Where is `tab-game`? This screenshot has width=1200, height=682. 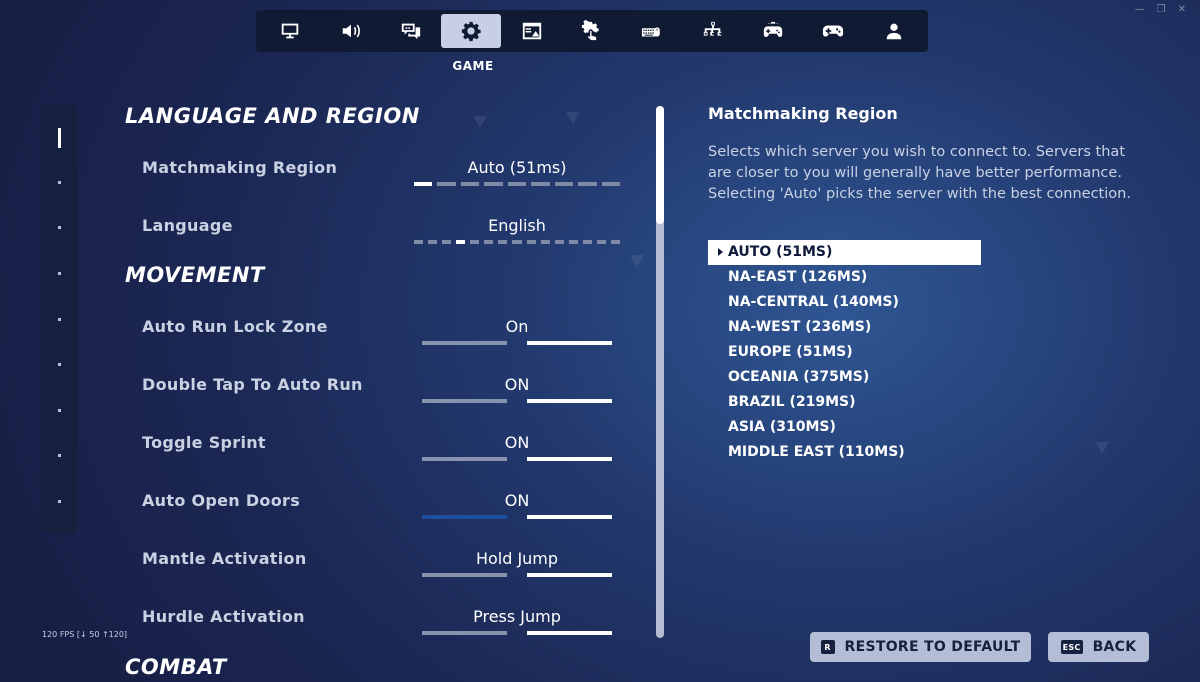
tab-game is located at coordinates (471, 31).